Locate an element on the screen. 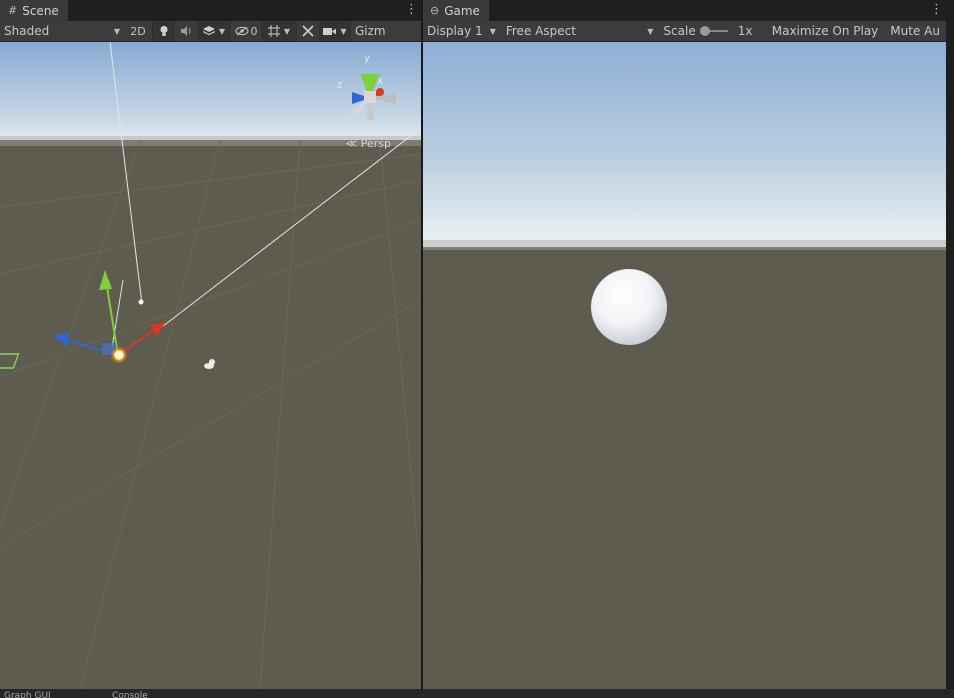  scene-visibility-button: 0 is located at coordinates (246, 31).